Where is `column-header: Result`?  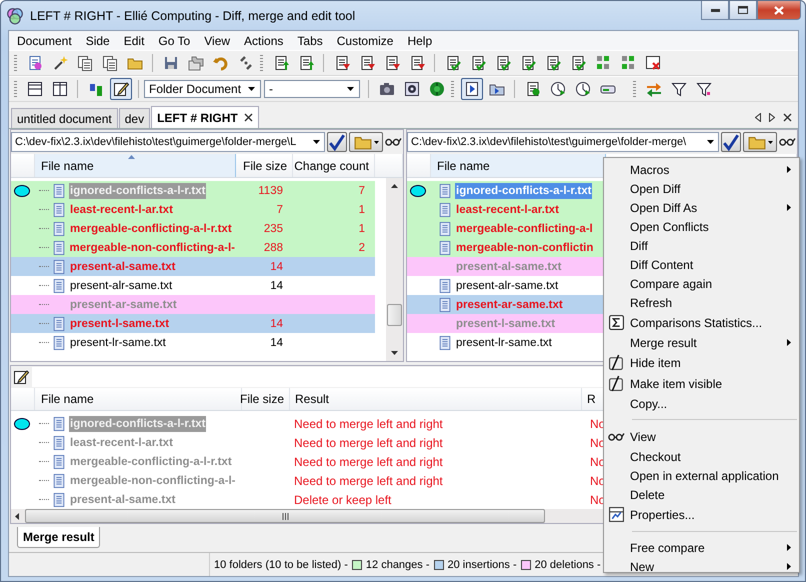
column-header: Result is located at coordinates (436, 399).